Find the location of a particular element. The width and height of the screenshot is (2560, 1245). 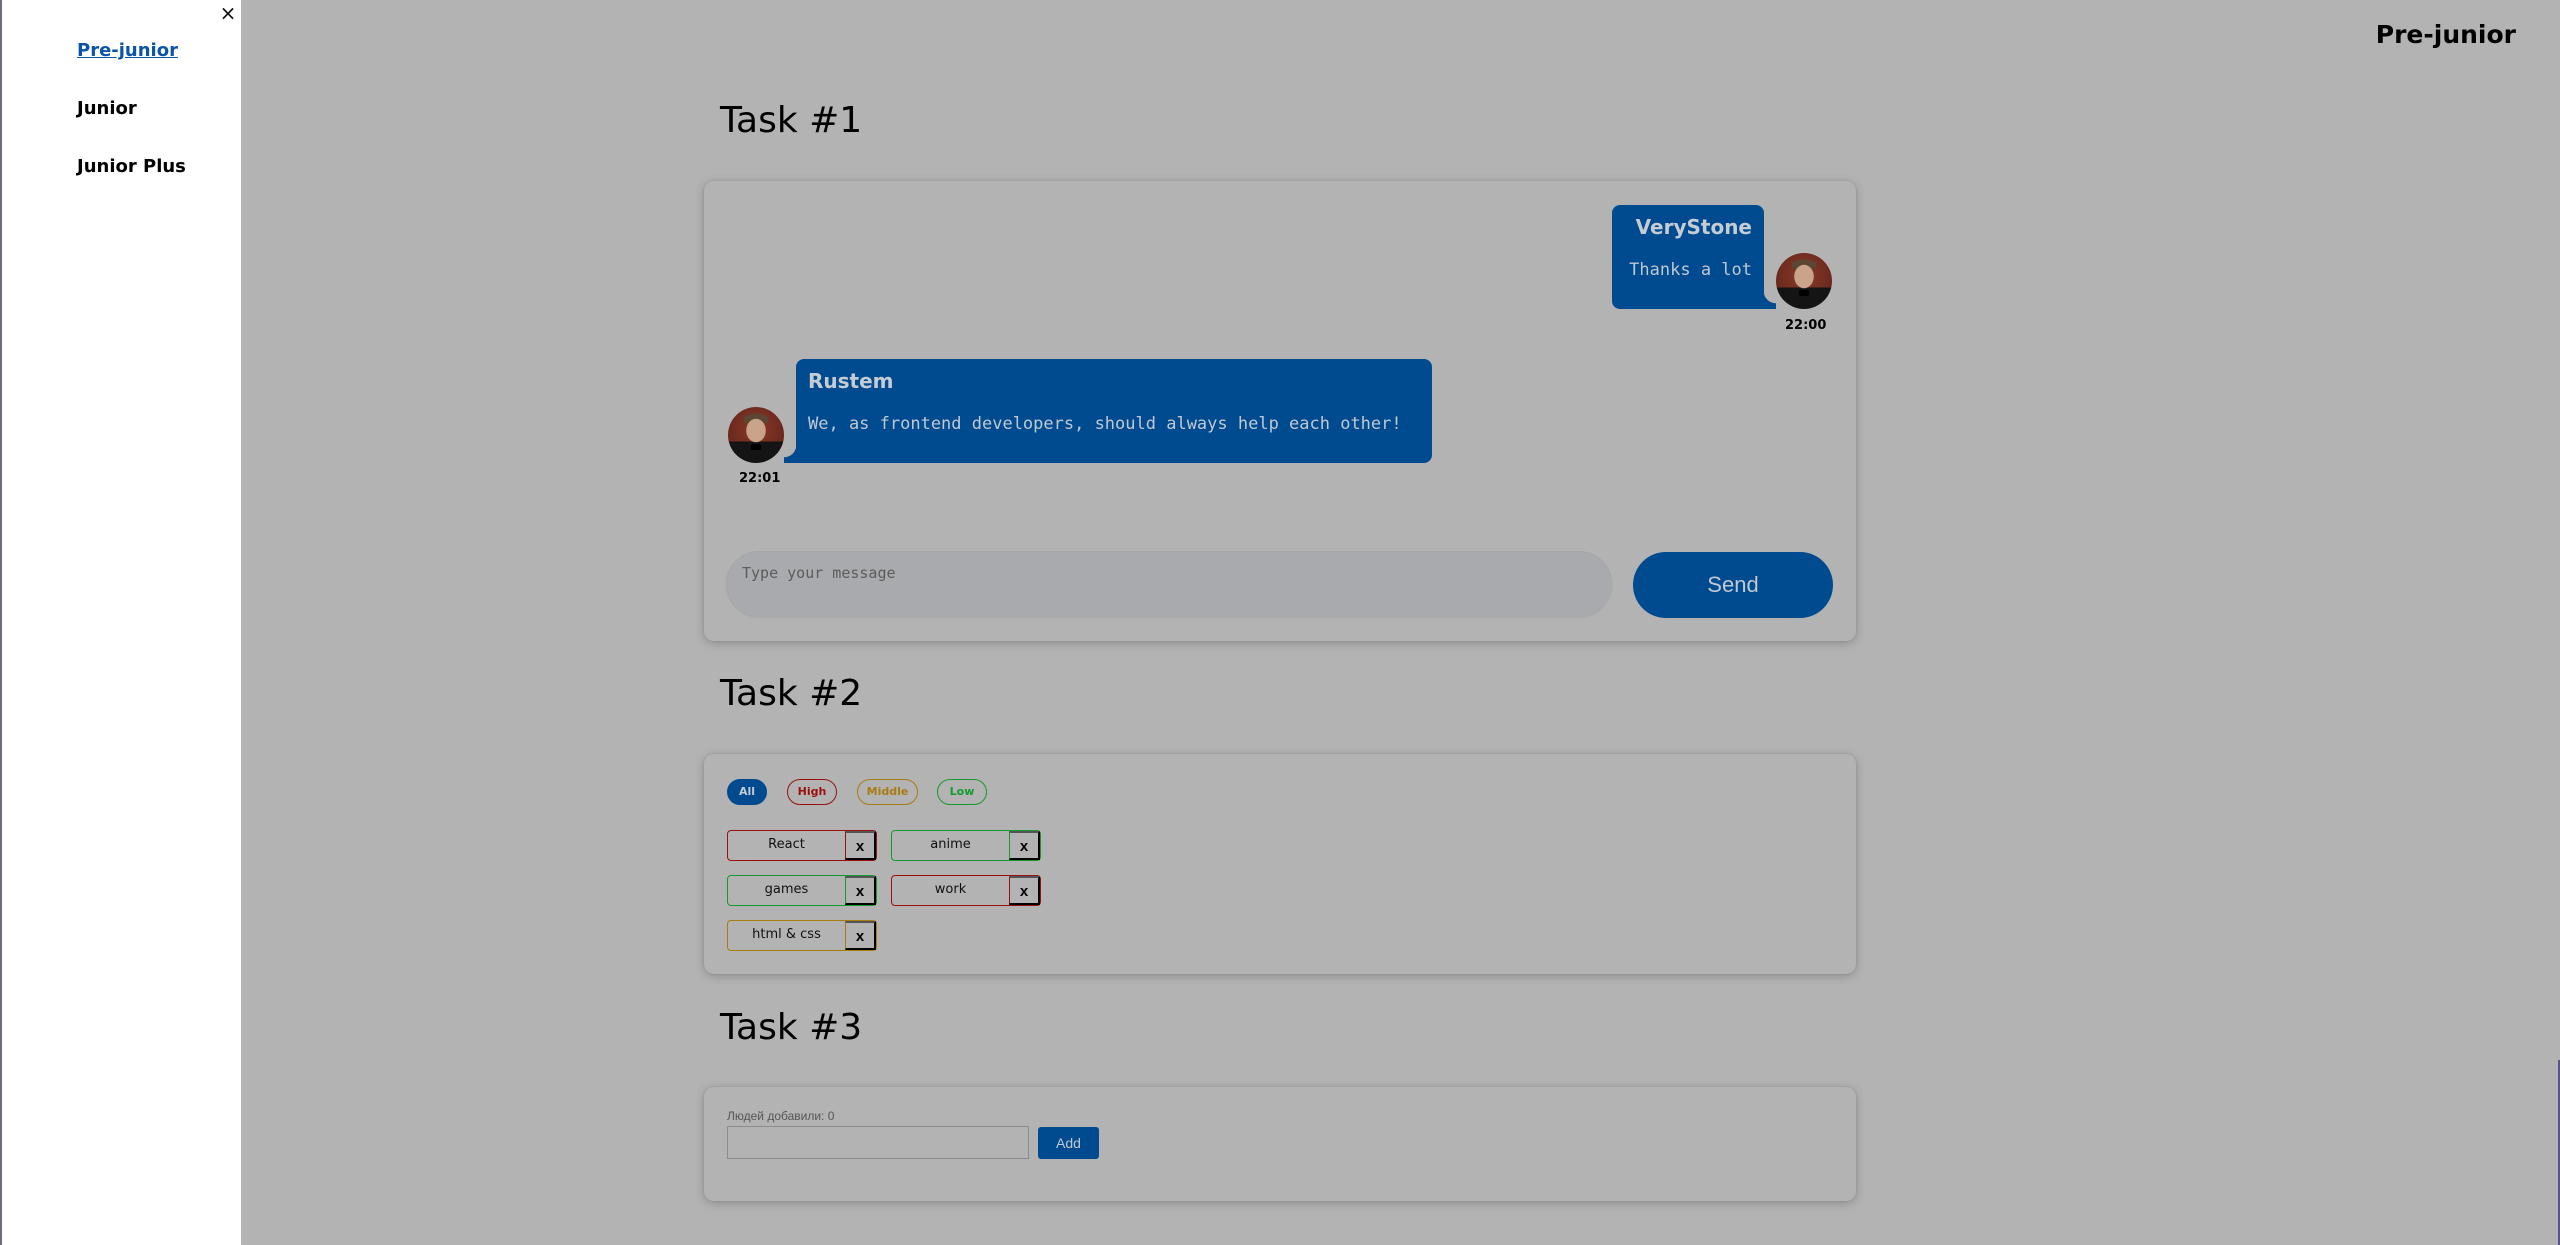

sidebar-item-junior: Junior is located at coordinates (131, 125).